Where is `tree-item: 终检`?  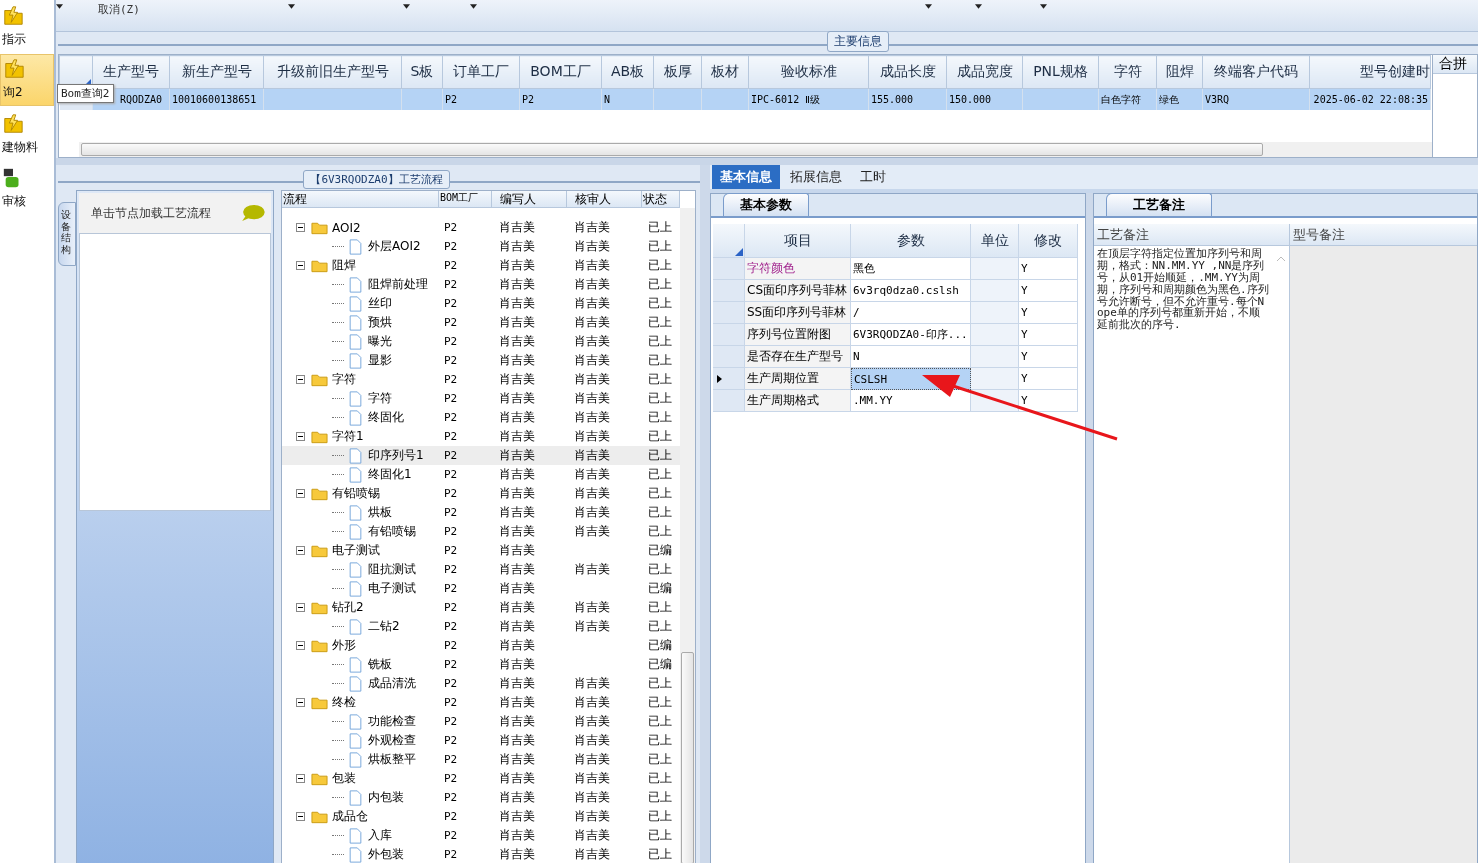 tree-item: 终检 is located at coordinates (344, 702).